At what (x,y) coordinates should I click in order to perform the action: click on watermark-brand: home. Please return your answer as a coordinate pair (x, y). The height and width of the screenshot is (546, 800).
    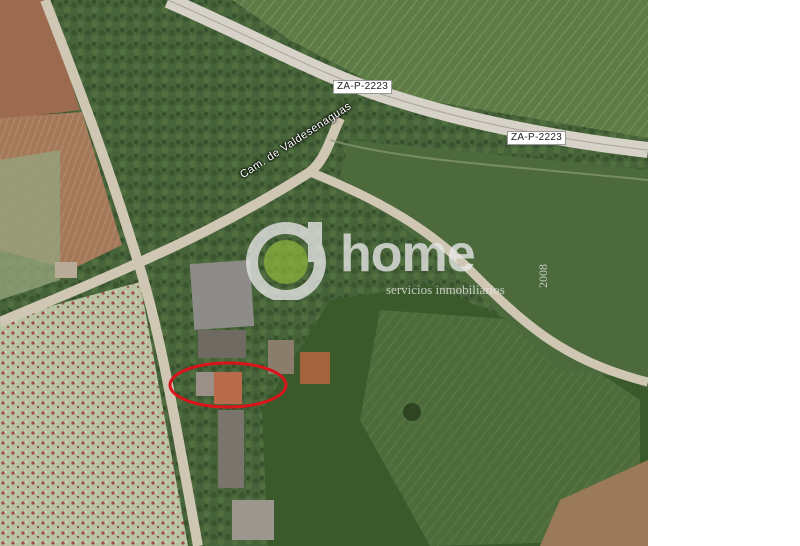
    Looking at the image, I should click on (408, 254).